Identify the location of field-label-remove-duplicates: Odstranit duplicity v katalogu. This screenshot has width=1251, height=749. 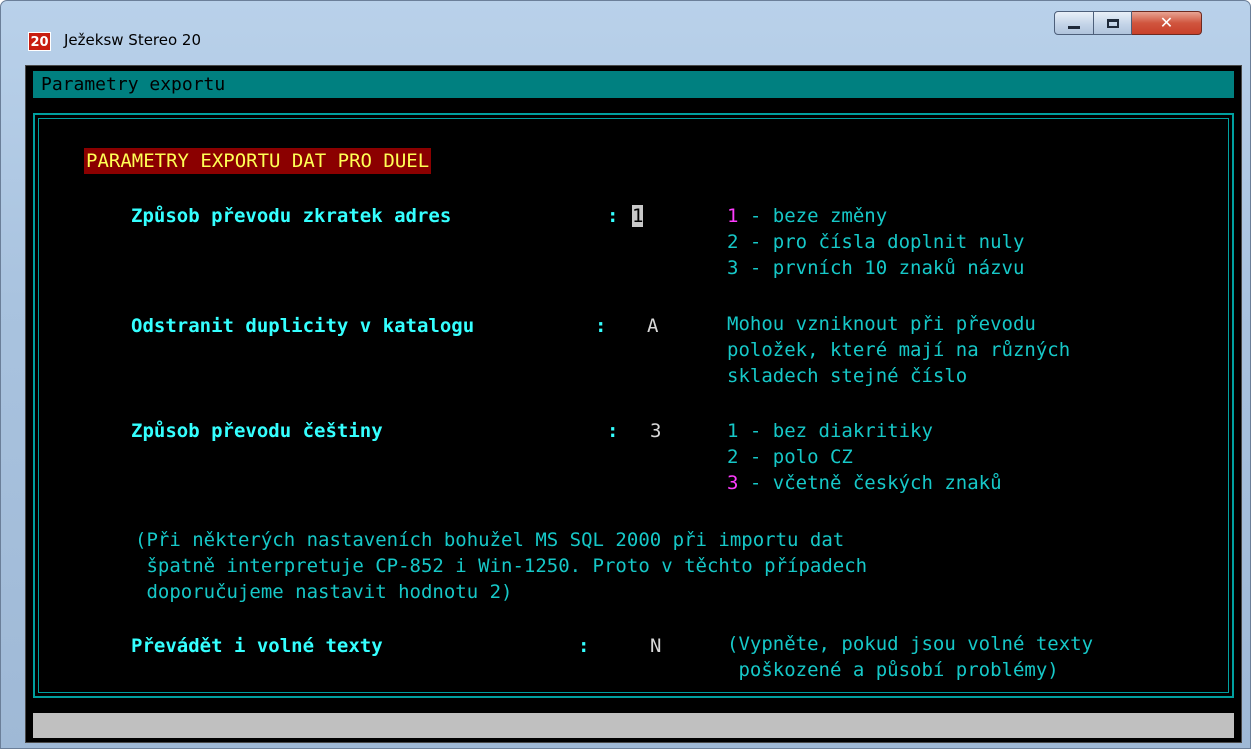
(303, 326).